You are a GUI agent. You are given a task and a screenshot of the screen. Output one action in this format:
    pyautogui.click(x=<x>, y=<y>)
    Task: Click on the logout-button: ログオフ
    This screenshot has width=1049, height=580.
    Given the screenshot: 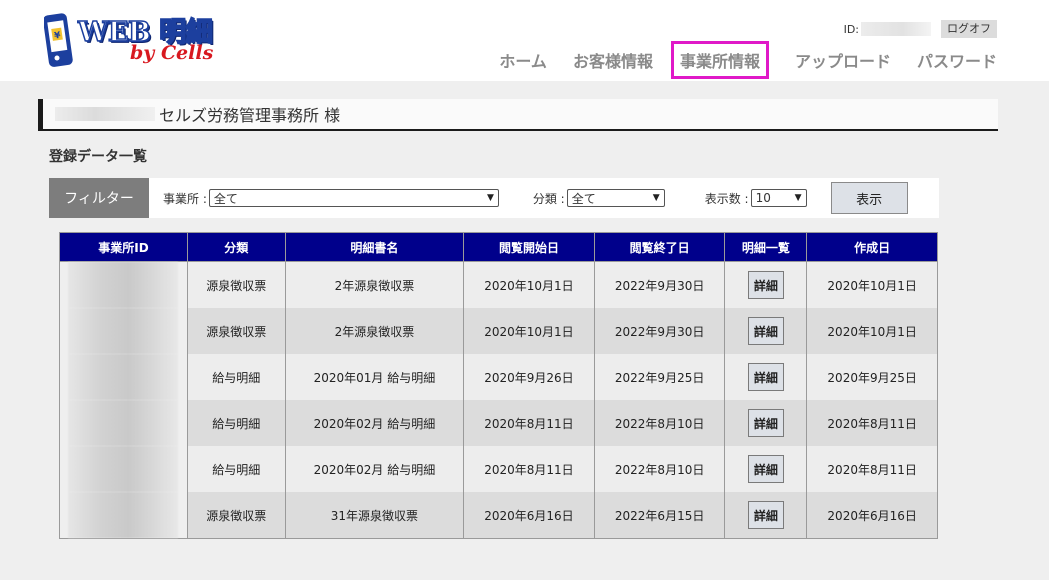 What is the action you would take?
    pyautogui.click(x=969, y=29)
    